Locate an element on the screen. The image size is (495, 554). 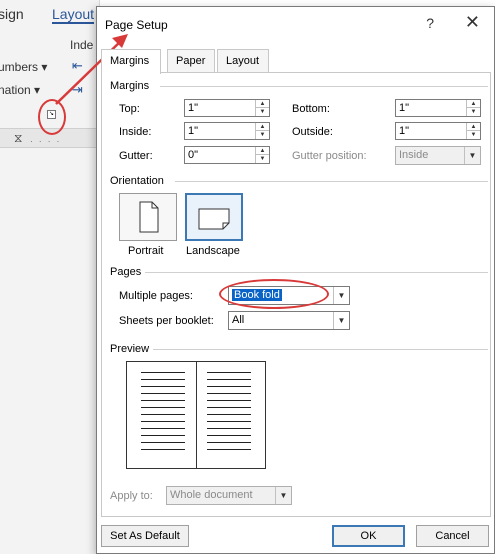
tab-margins: Margins is located at coordinates (131, 61).